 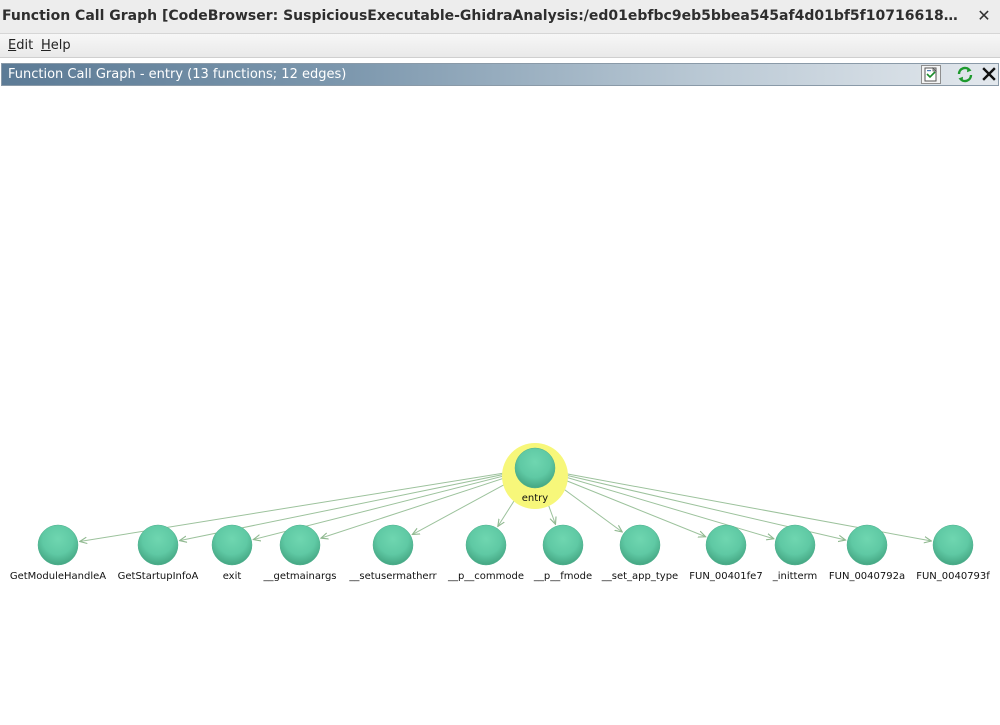 I want to click on node-label: GetStartupInfoA, so click(x=158, y=576).